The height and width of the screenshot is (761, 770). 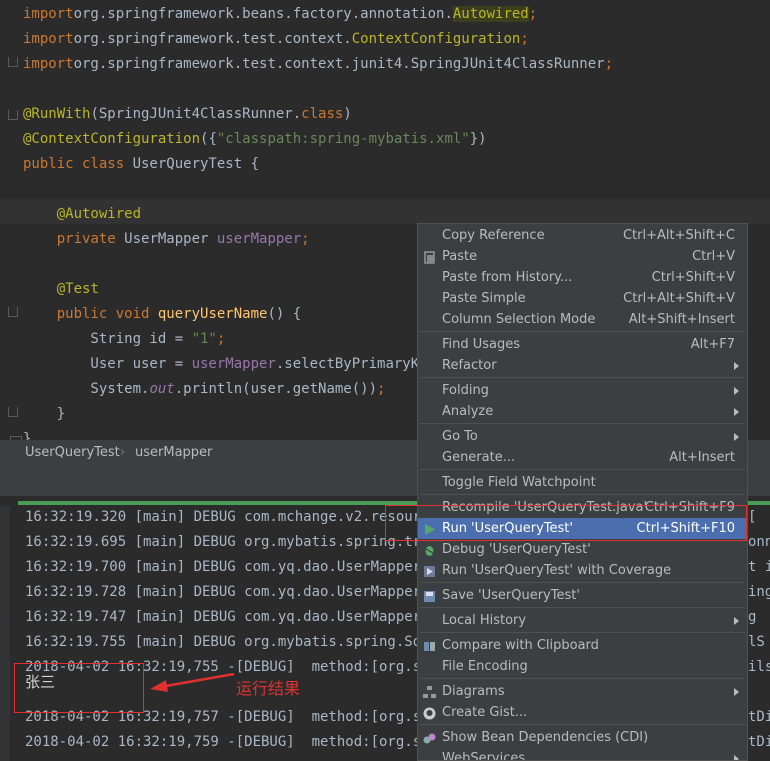 What do you see at coordinates (582, 256) in the screenshot?
I see `menu-item-paste: Paste Ctrl+V` at bounding box center [582, 256].